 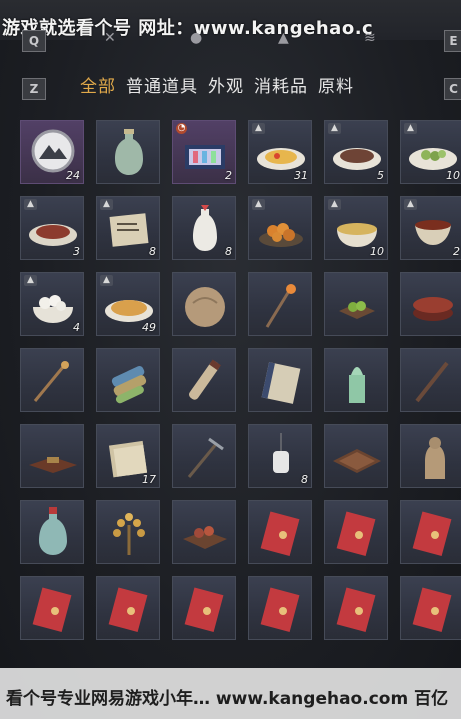 I want to click on red-vase-icon, so click(x=53, y=531).